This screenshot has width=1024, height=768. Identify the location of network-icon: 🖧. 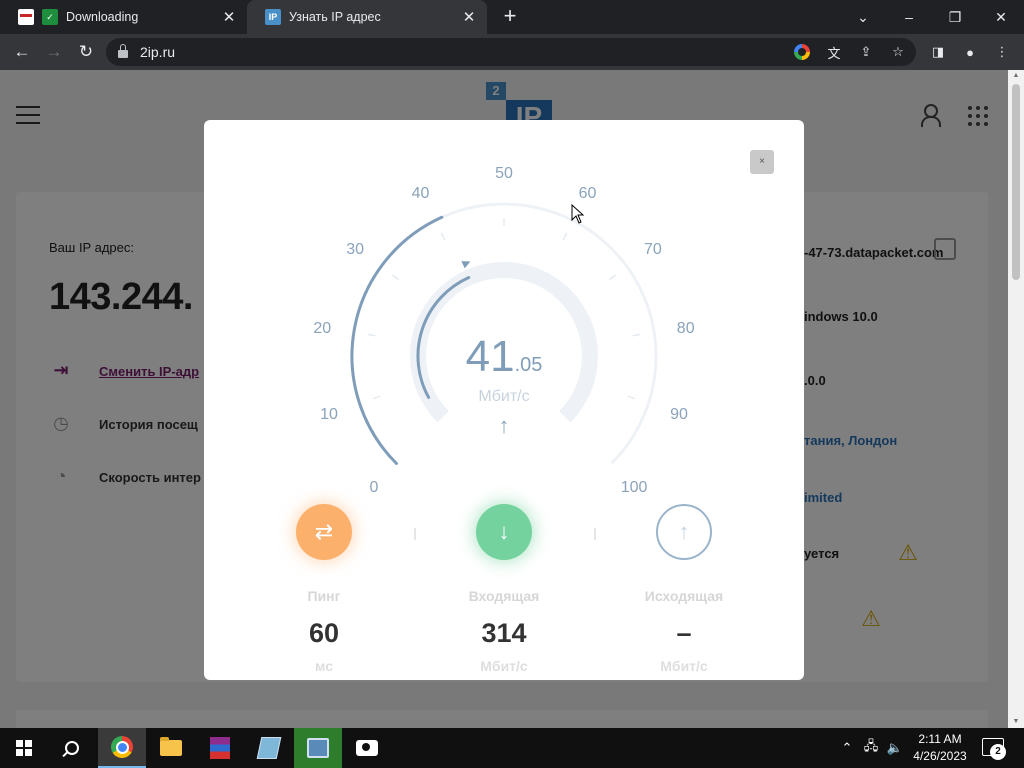
(871, 748).